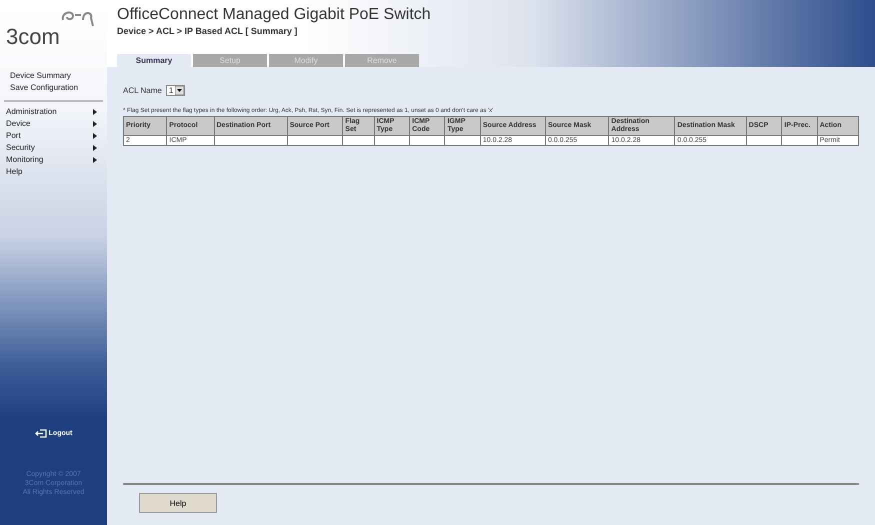 This screenshot has width=875, height=525. What do you see at coordinates (274, 15) in the screenshot?
I see `product-title: OfficeConnect Managed Gigabit PoE Switch` at bounding box center [274, 15].